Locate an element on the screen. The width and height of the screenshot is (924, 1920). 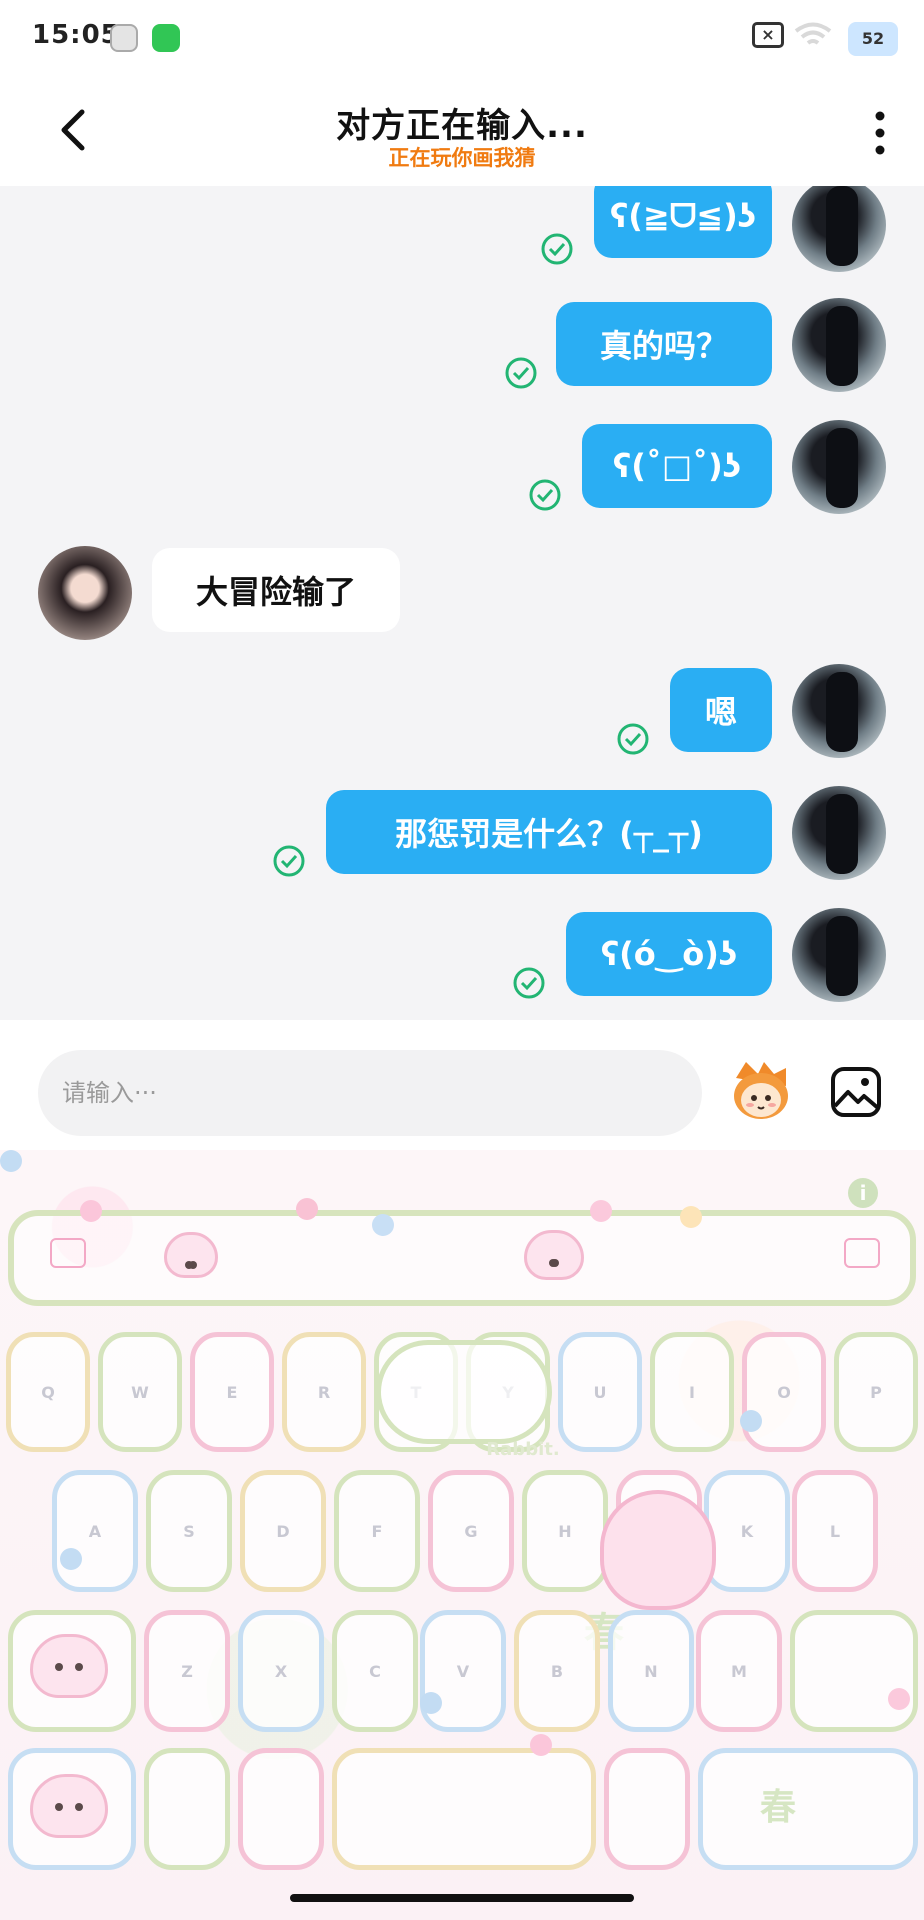
status-bar: 15:05 × 52 is located at coordinates (462, 38).